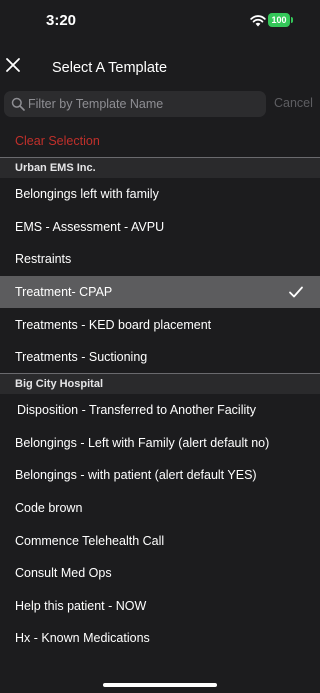  What do you see at coordinates (160, 167) in the screenshot?
I see `section-header-urban-ems: Urban EMS Inc.` at bounding box center [160, 167].